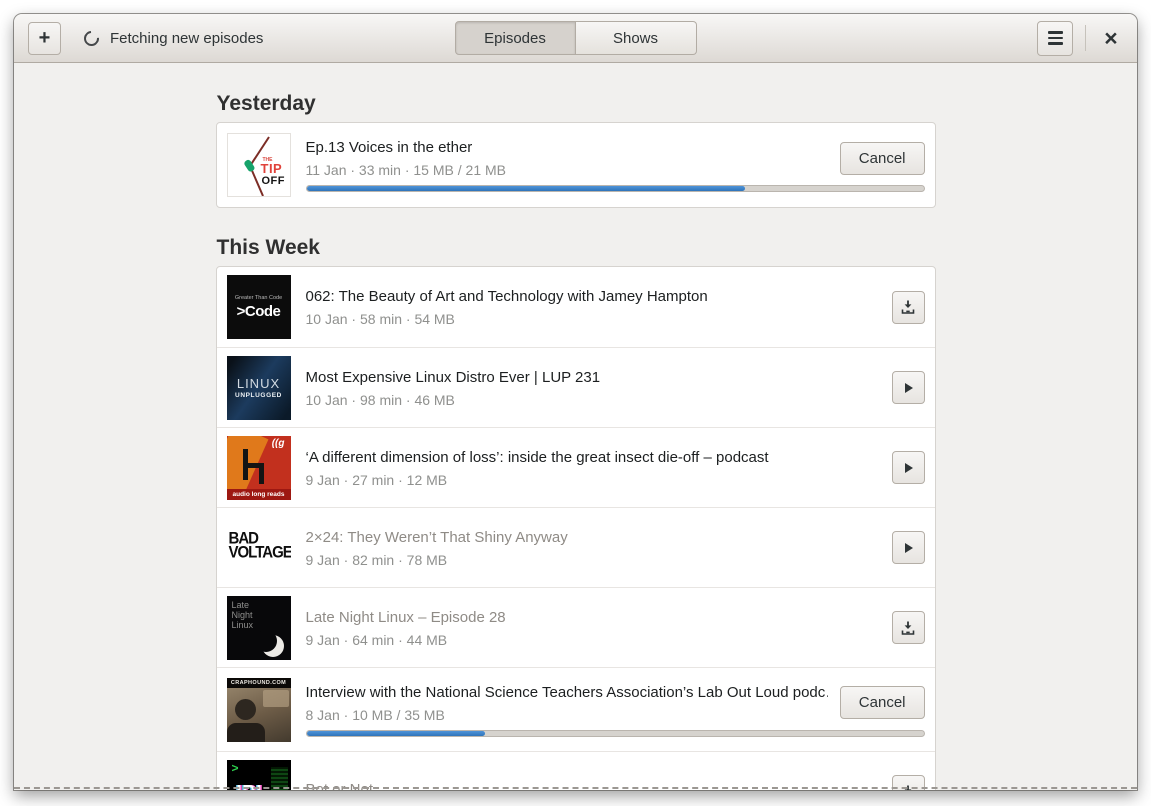 Image resolution: width=1151 pixels, height=806 pixels. Describe the element at coordinates (1082, 38) in the screenshot. I see `headerbar-right: ×` at that location.